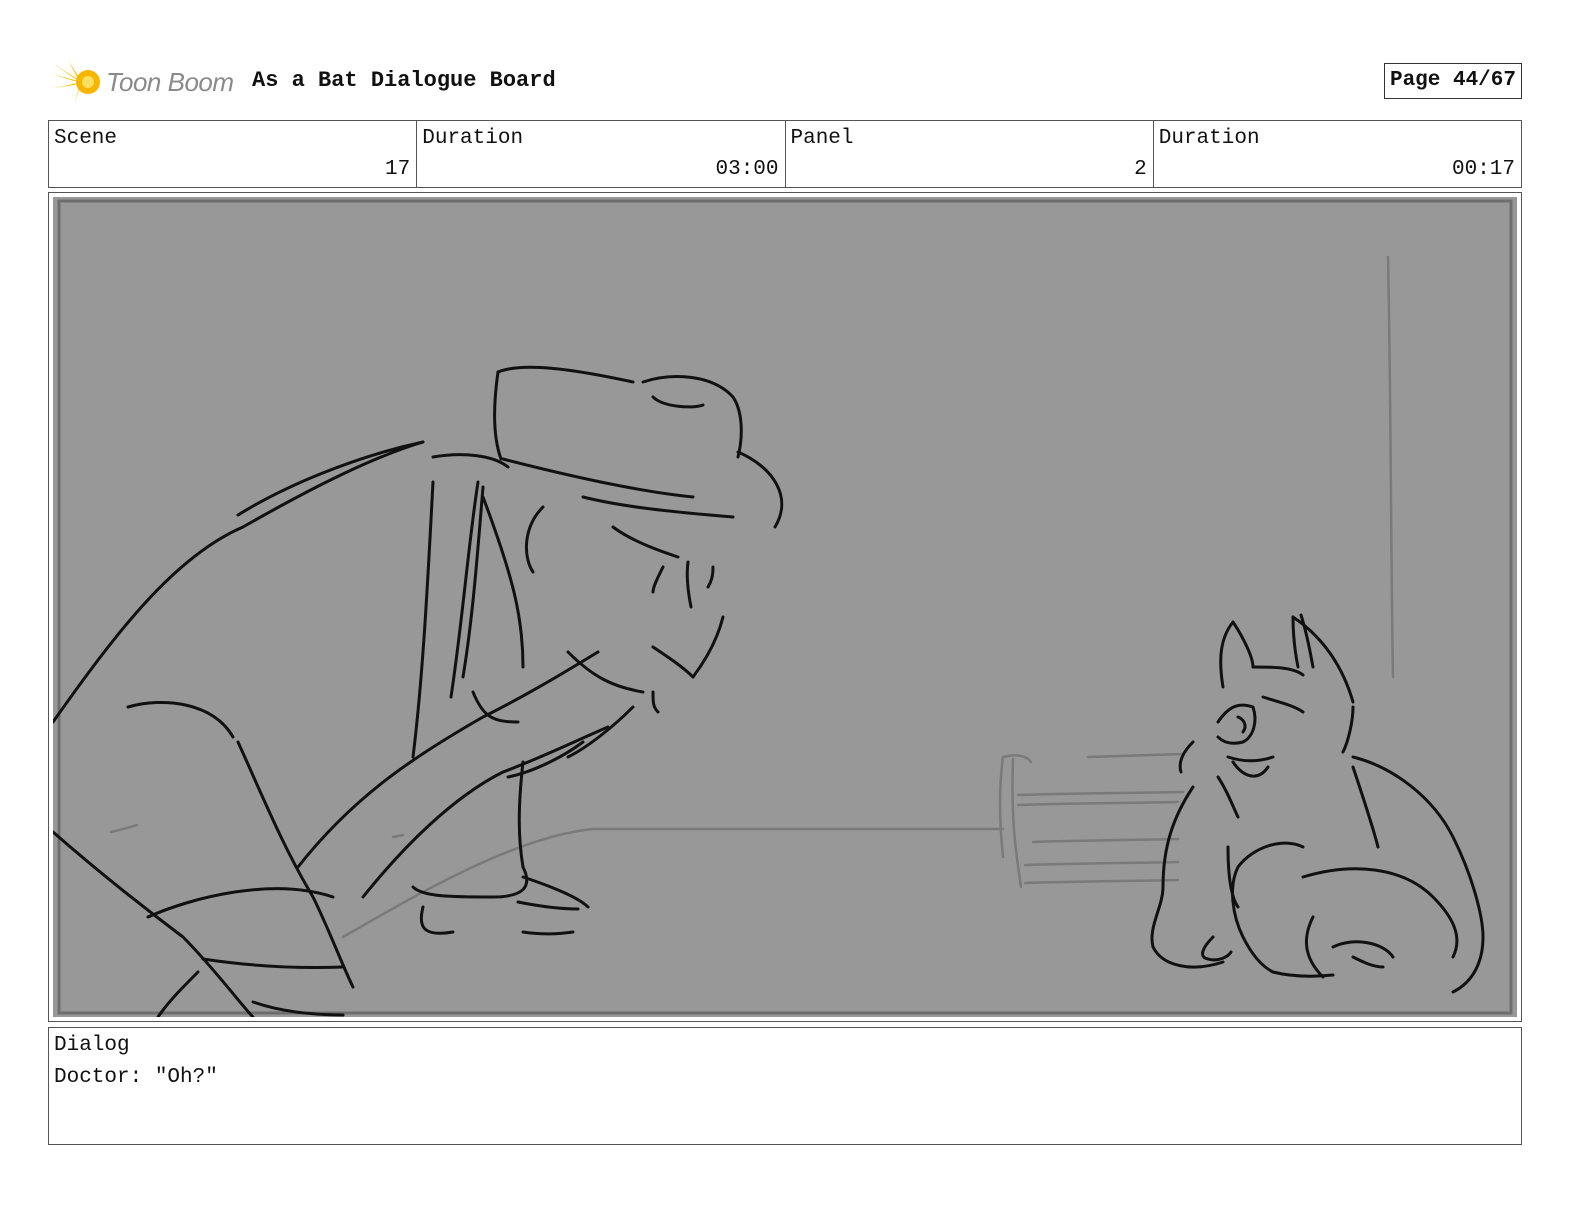 This screenshot has height=1225, width=1582. I want to click on scene-label: Scene, so click(86, 138).